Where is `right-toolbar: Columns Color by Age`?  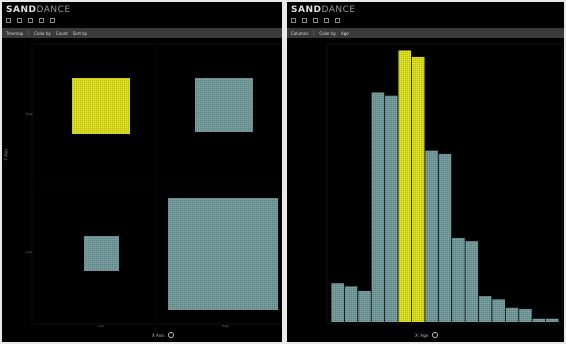 right-toolbar: Columns Color by Age is located at coordinates (425, 33).